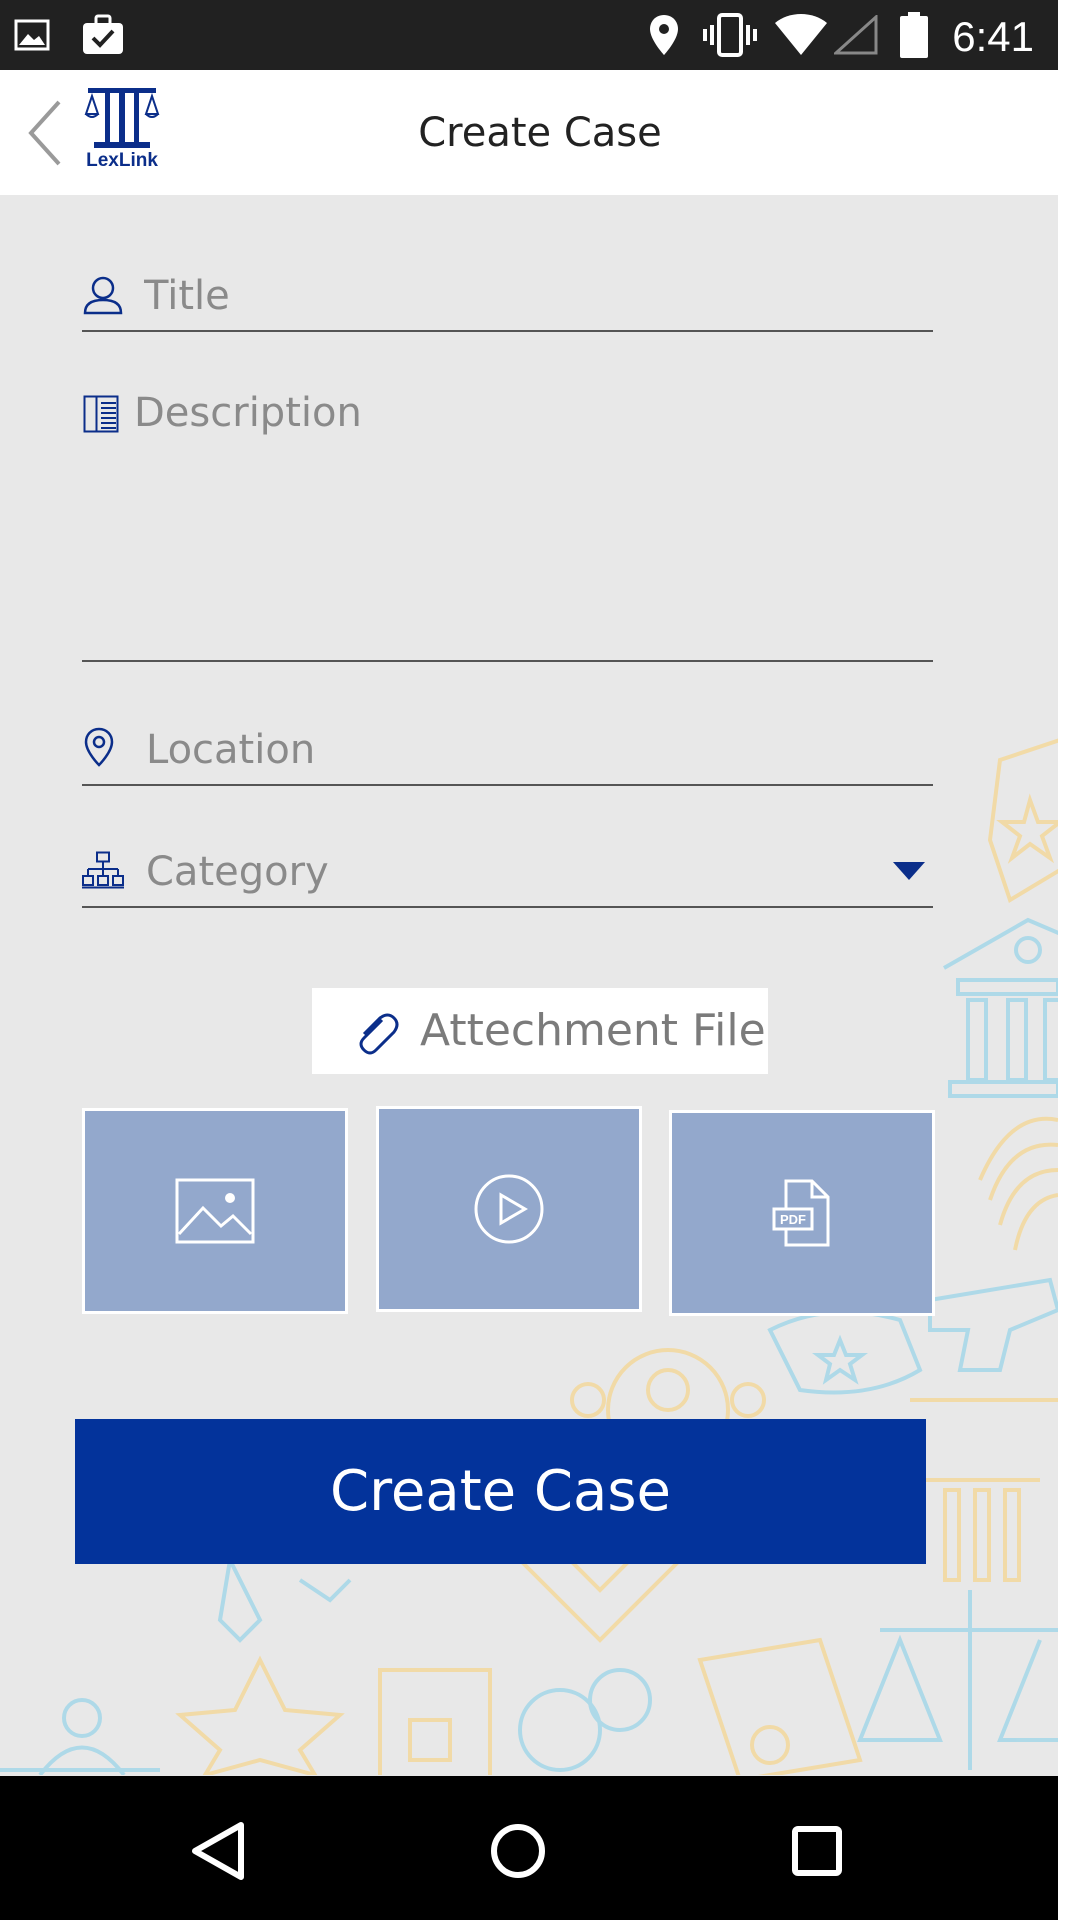 The height and width of the screenshot is (1920, 1080). I want to click on image-icon, so click(215, 1211).